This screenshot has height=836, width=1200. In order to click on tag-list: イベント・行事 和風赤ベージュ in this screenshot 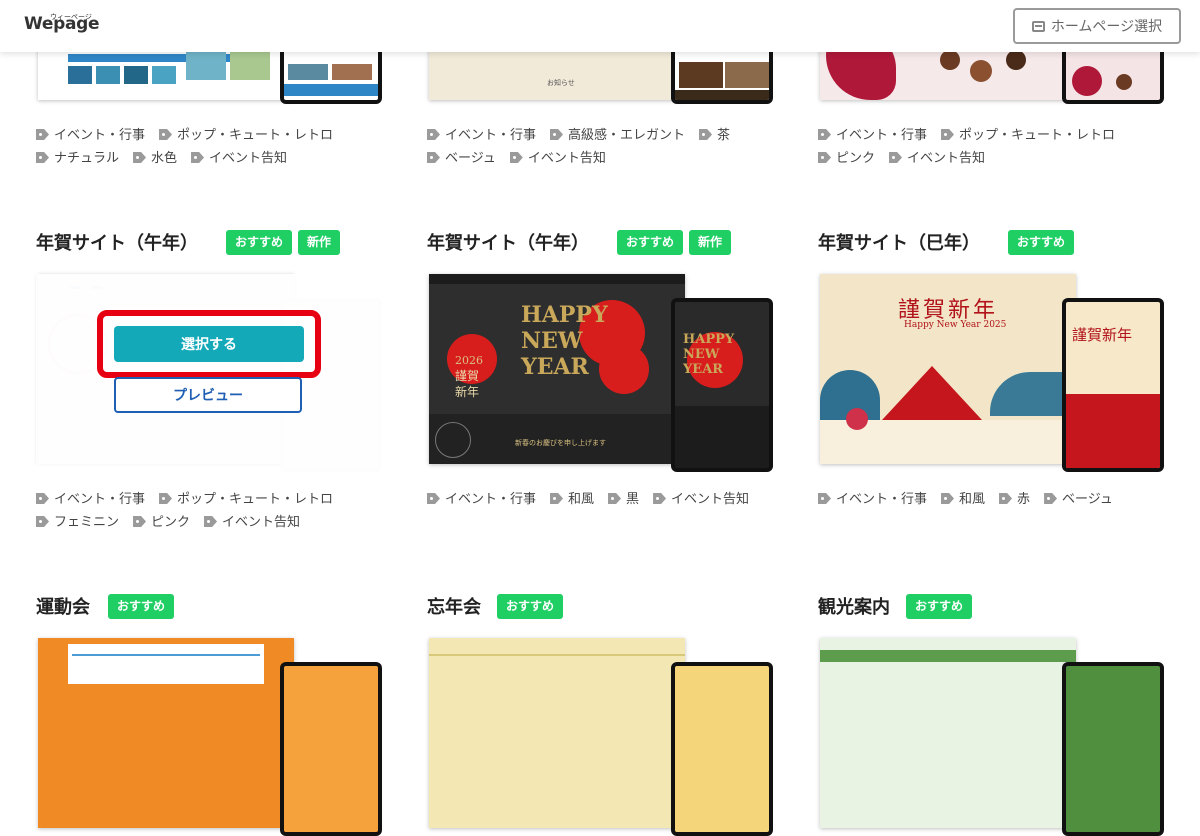, I will do `click(993, 499)`.